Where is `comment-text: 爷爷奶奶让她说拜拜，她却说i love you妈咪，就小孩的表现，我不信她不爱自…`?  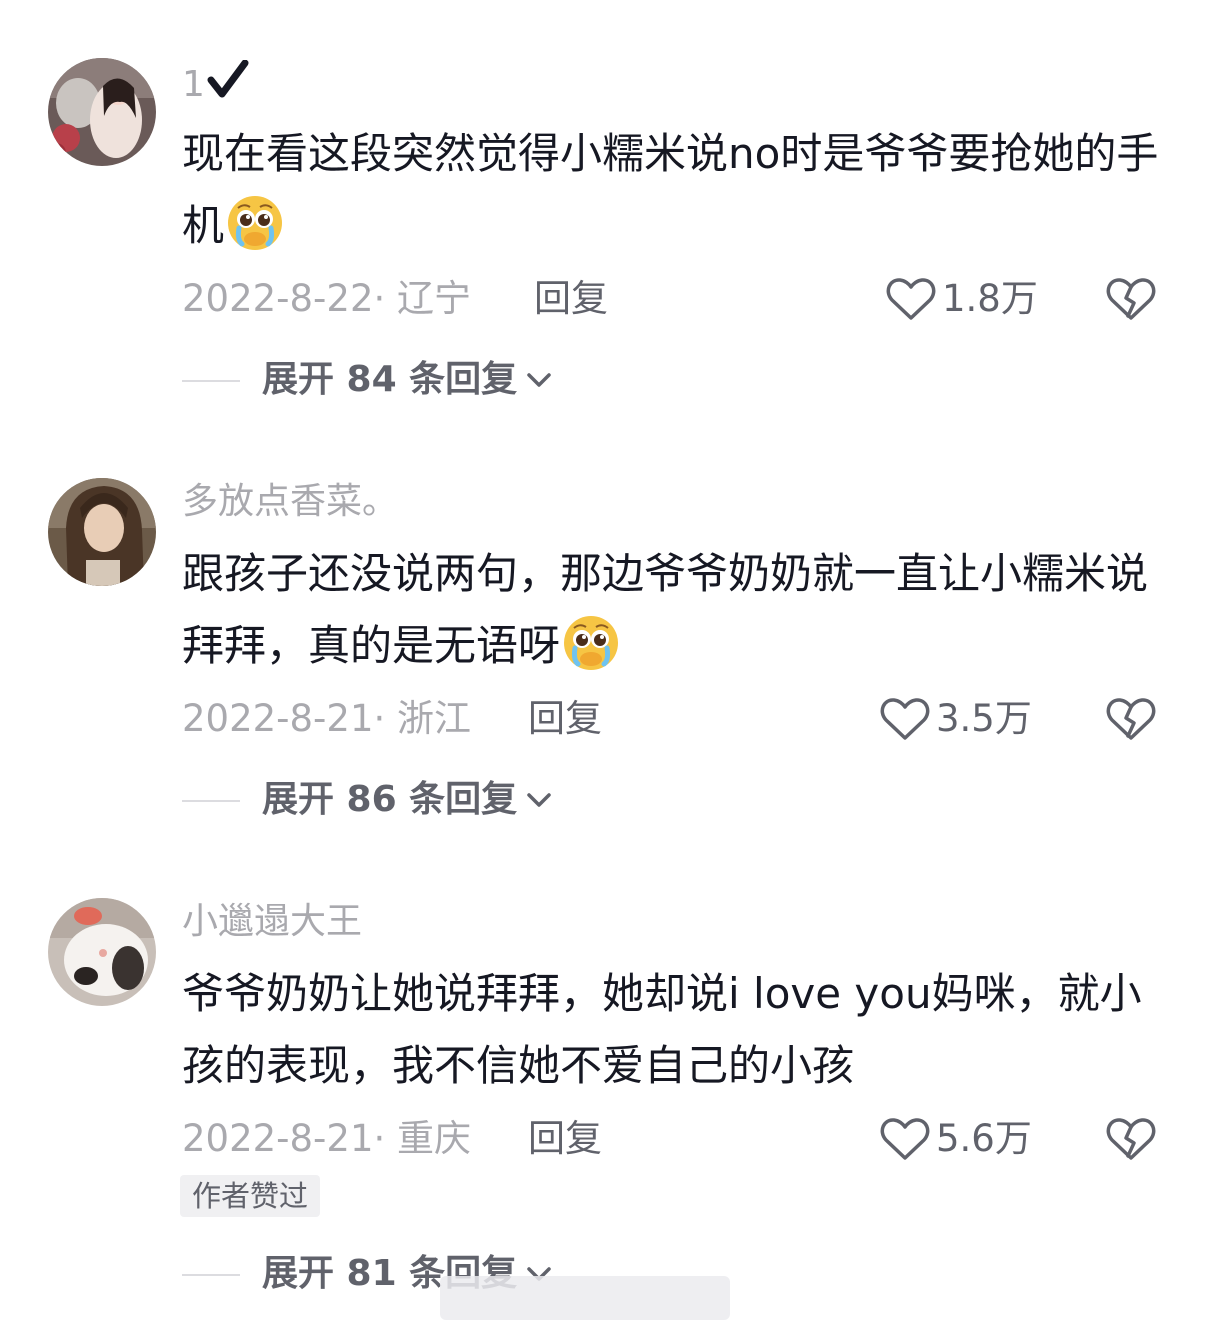
comment-text: 爷爷奶奶让她说拜拜，她却说i love you妈咪，就小孩的表现，我不信她不爱自… is located at coordinates (662, 1029).